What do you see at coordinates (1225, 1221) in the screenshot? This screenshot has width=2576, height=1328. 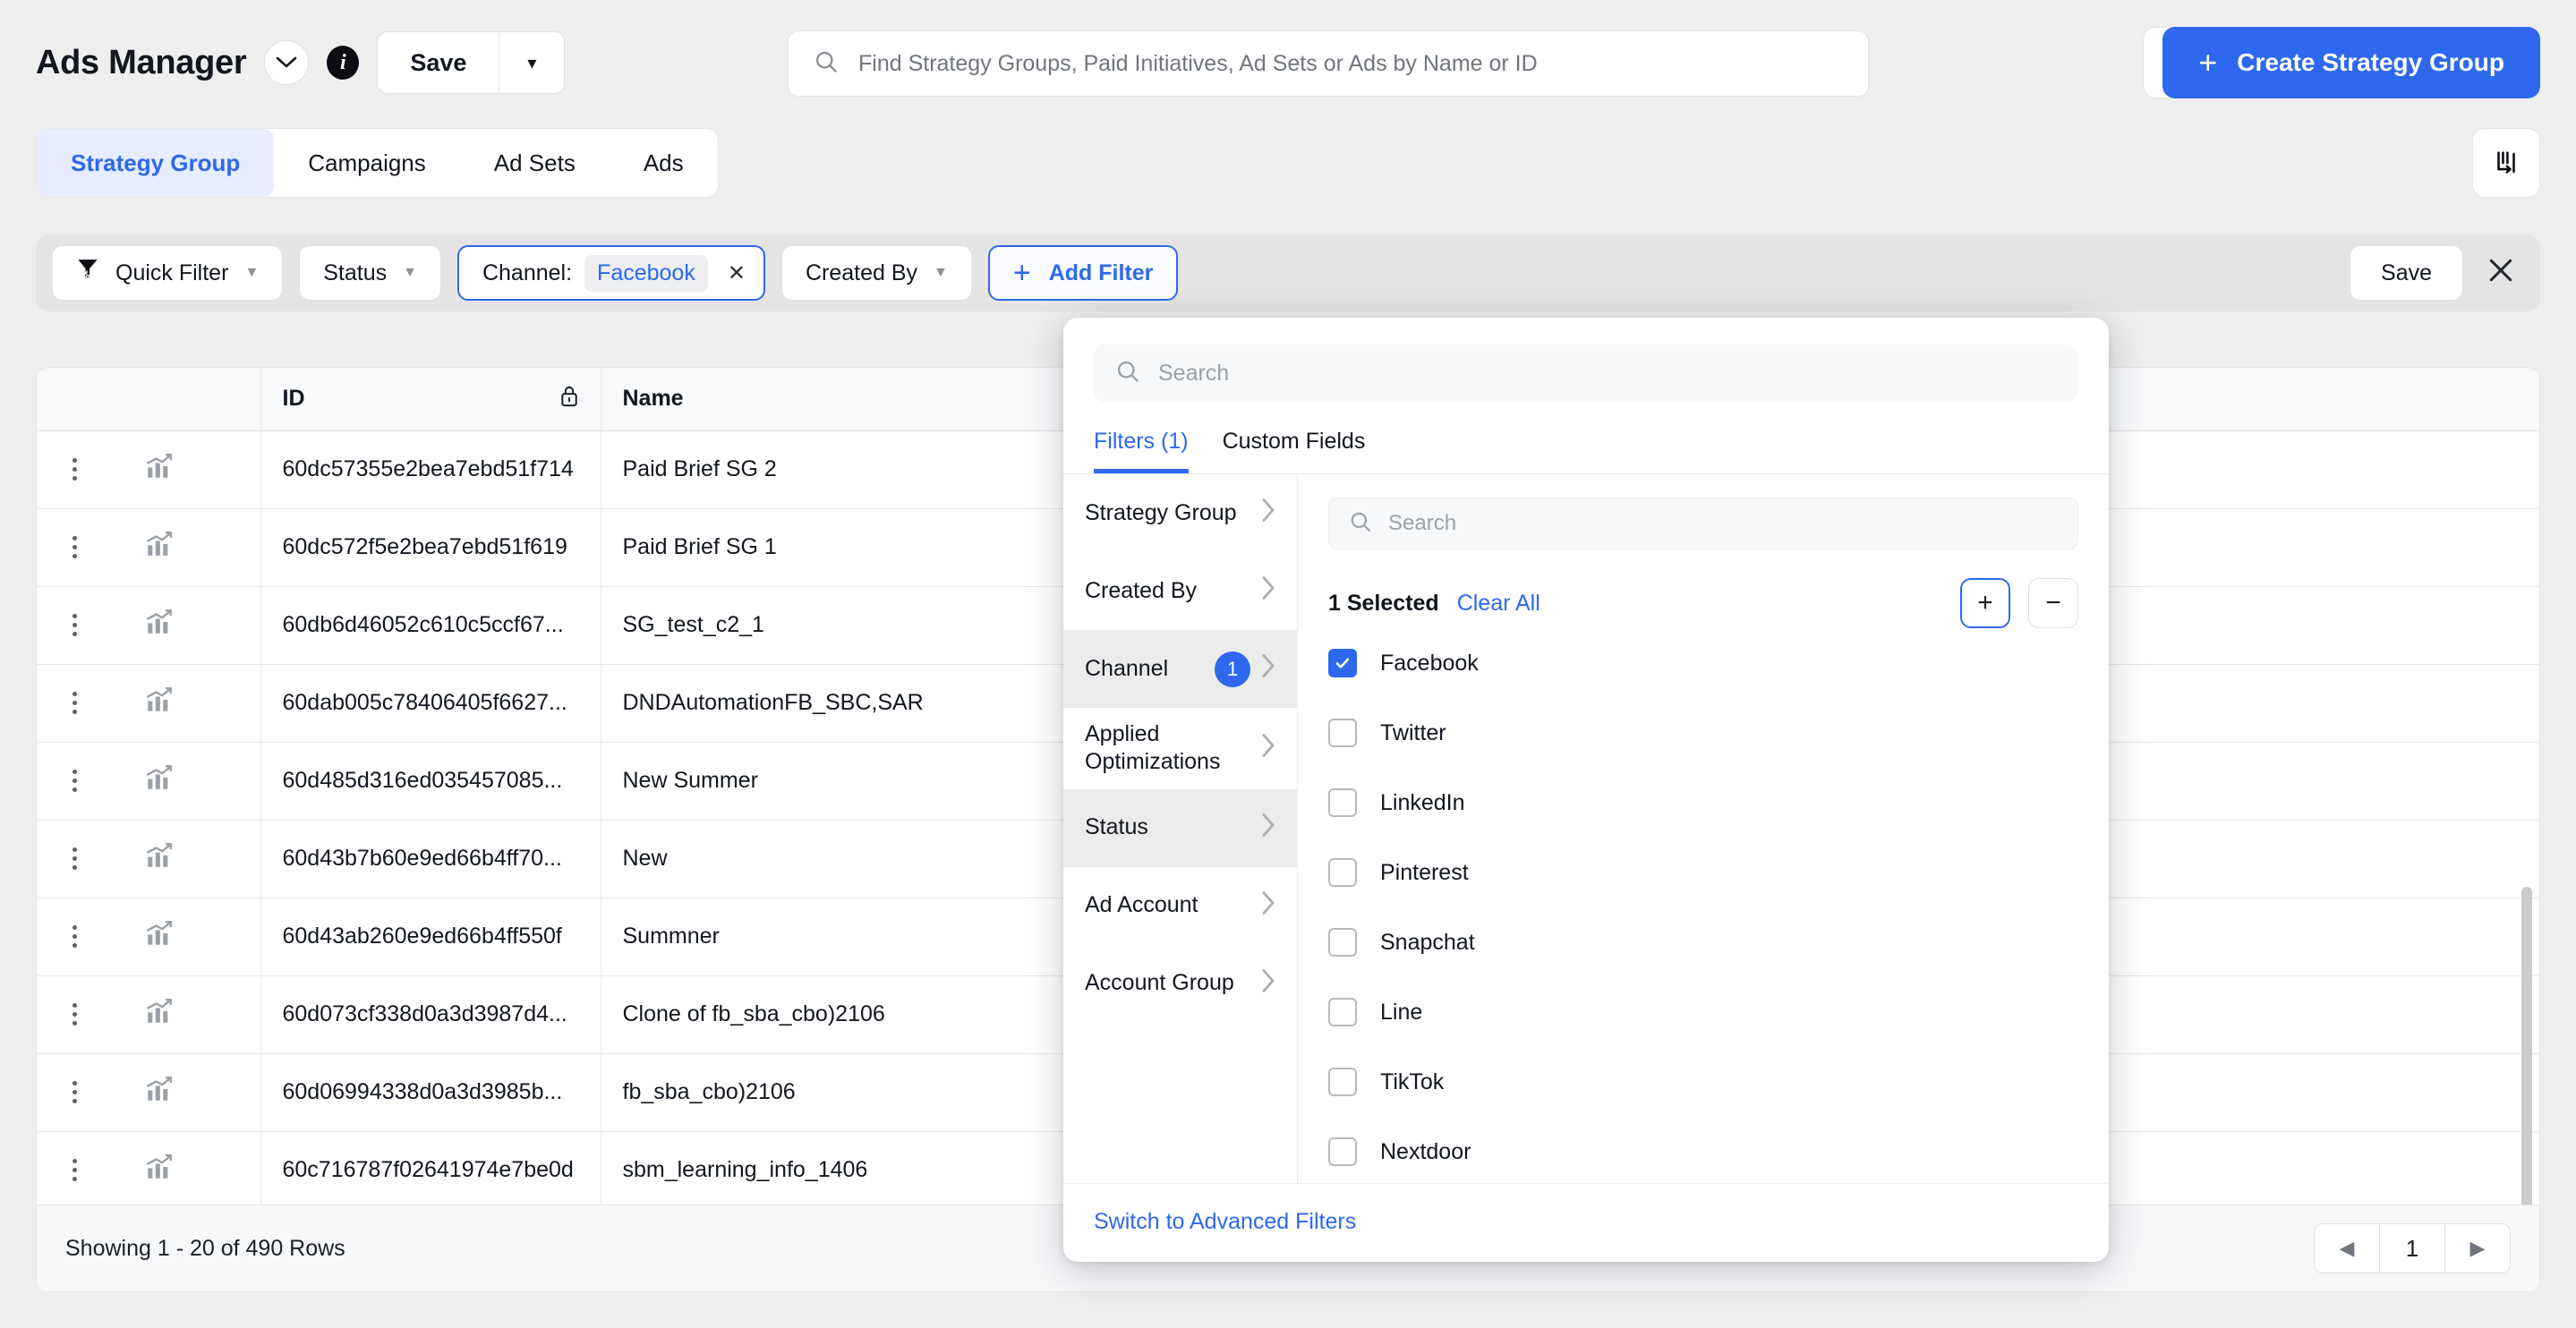 I see `switch-to-advanced-filters-link: Switch to Advanced Filters` at bounding box center [1225, 1221].